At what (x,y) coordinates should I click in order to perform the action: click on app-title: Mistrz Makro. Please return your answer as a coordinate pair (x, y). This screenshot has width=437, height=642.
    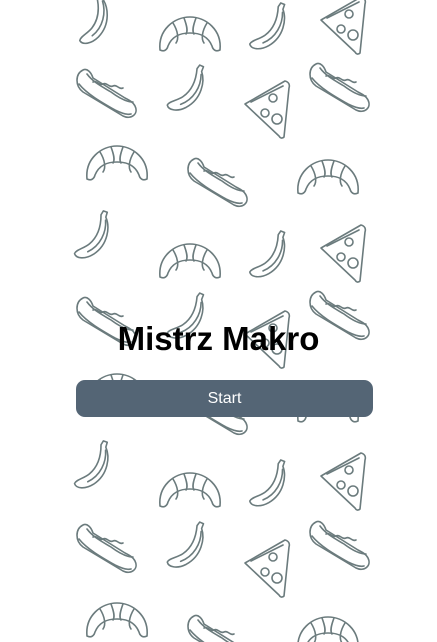
    Looking at the image, I should click on (218, 338).